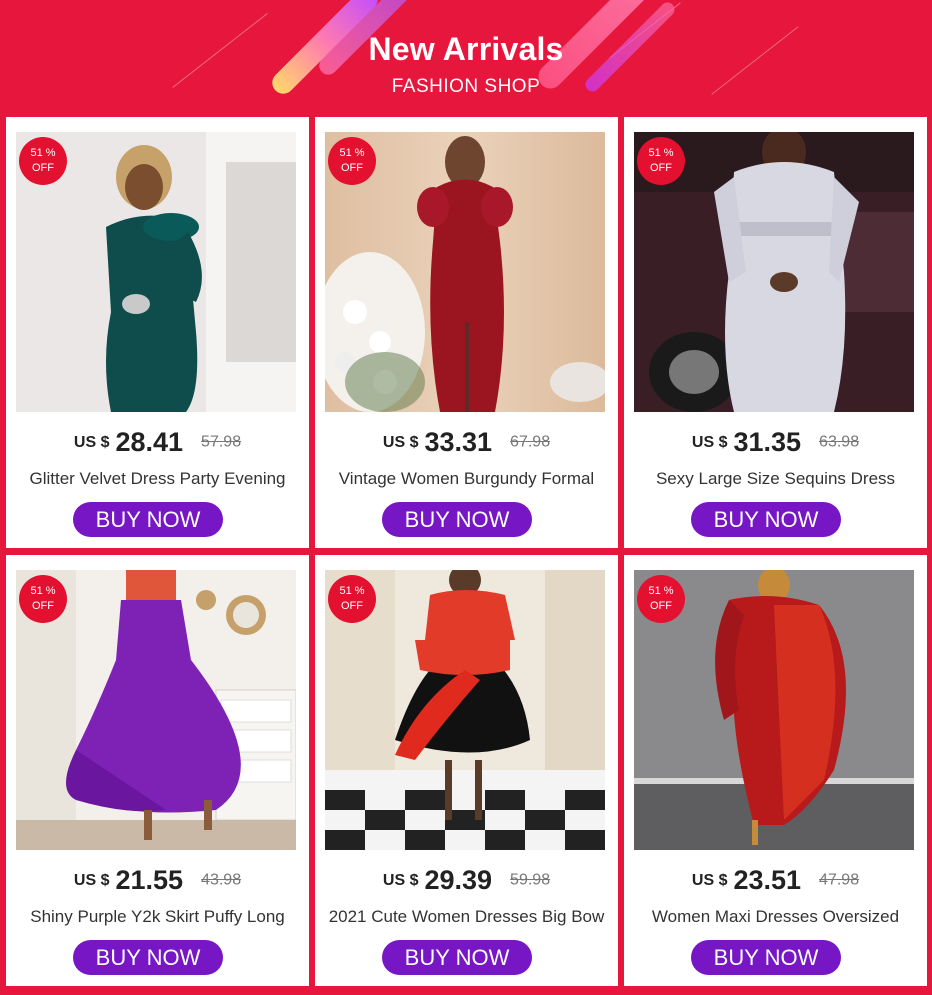 This screenshot has width=932, height=995. What do you see at coordinates (767, 442) in the screenshot?
I see `sale-price: 31.35` at bounding box center [767, 442].